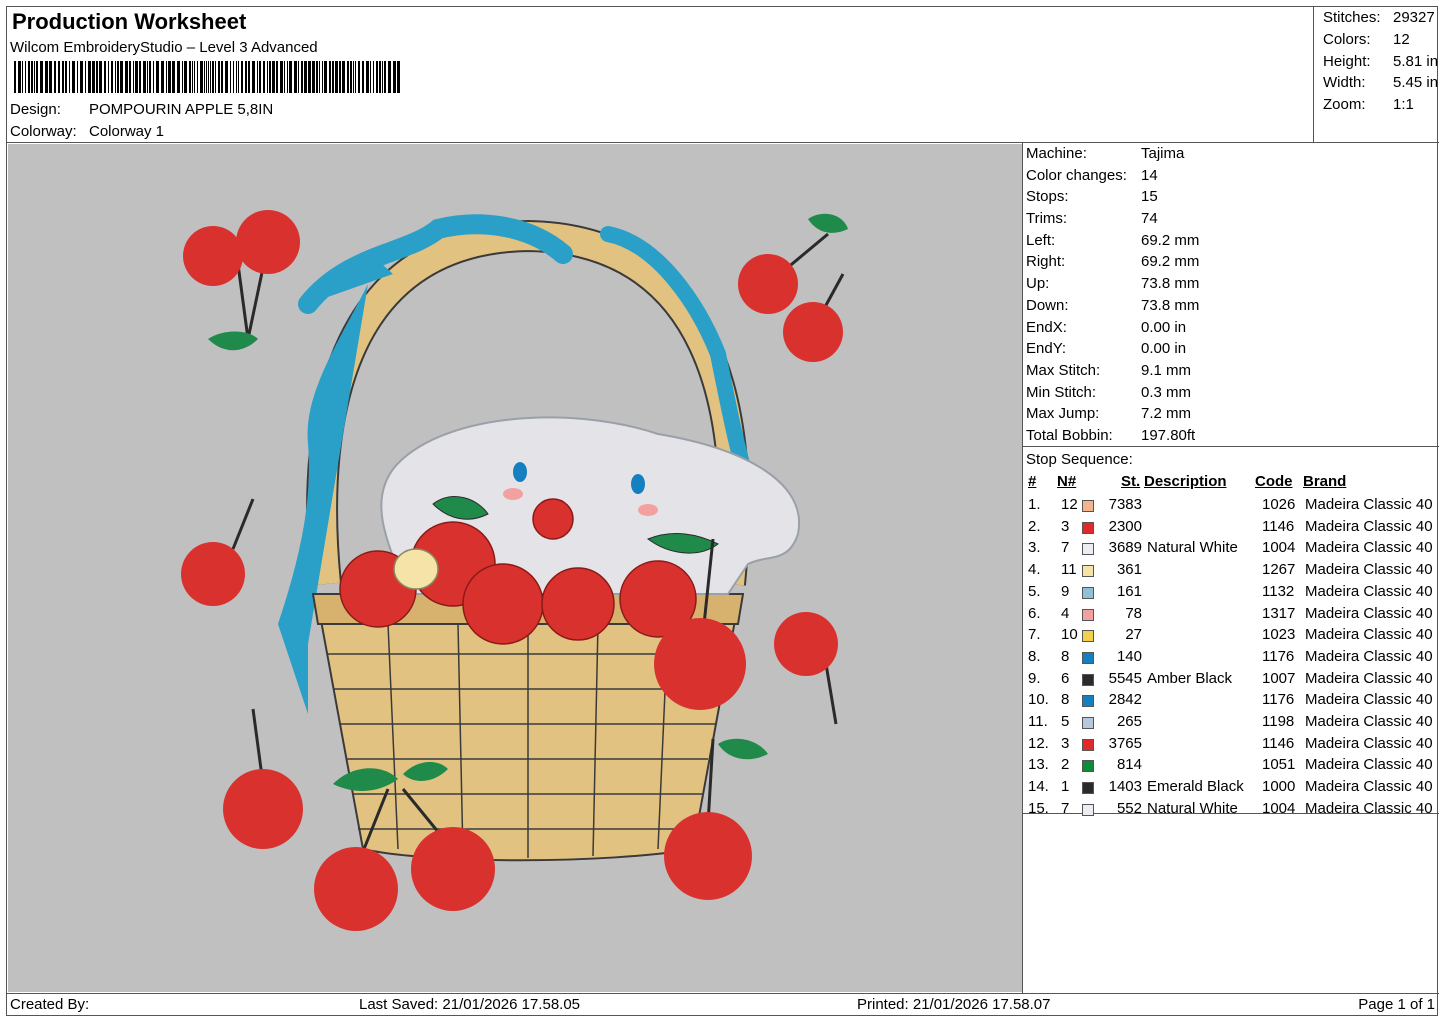 This screenshot has height=1021, width=1445. Describe the element at coordinates (1278, 700) in the screenshot. I see `stop-code: 1176` at that location.